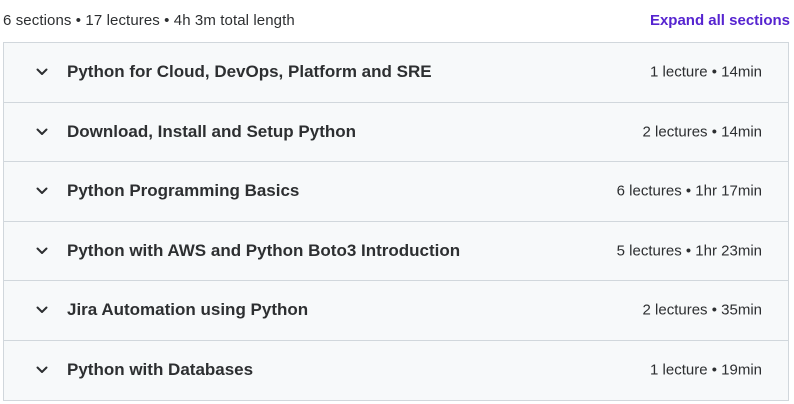 The image size is (794, 404). What do you see at coordinates (160, 370) in the screenshot?
I see `section-title: Python with Databases` at bounding box center [160, 370].